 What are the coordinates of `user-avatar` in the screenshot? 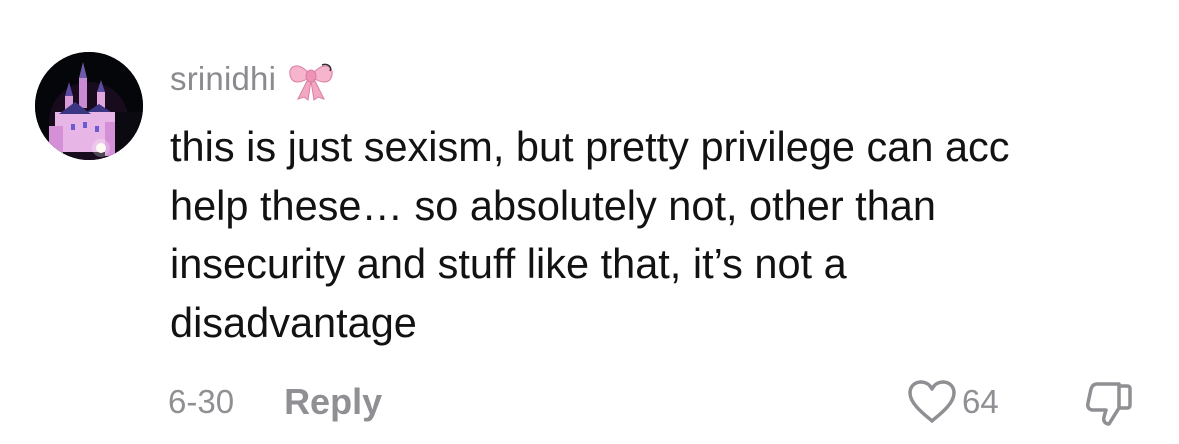 It's located at (89, 106).